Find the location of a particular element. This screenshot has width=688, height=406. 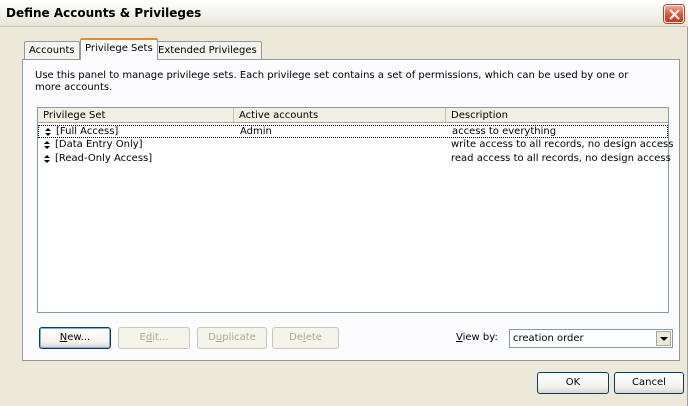

tab-label: Privilege Sets is located at coordinates (119, 48).